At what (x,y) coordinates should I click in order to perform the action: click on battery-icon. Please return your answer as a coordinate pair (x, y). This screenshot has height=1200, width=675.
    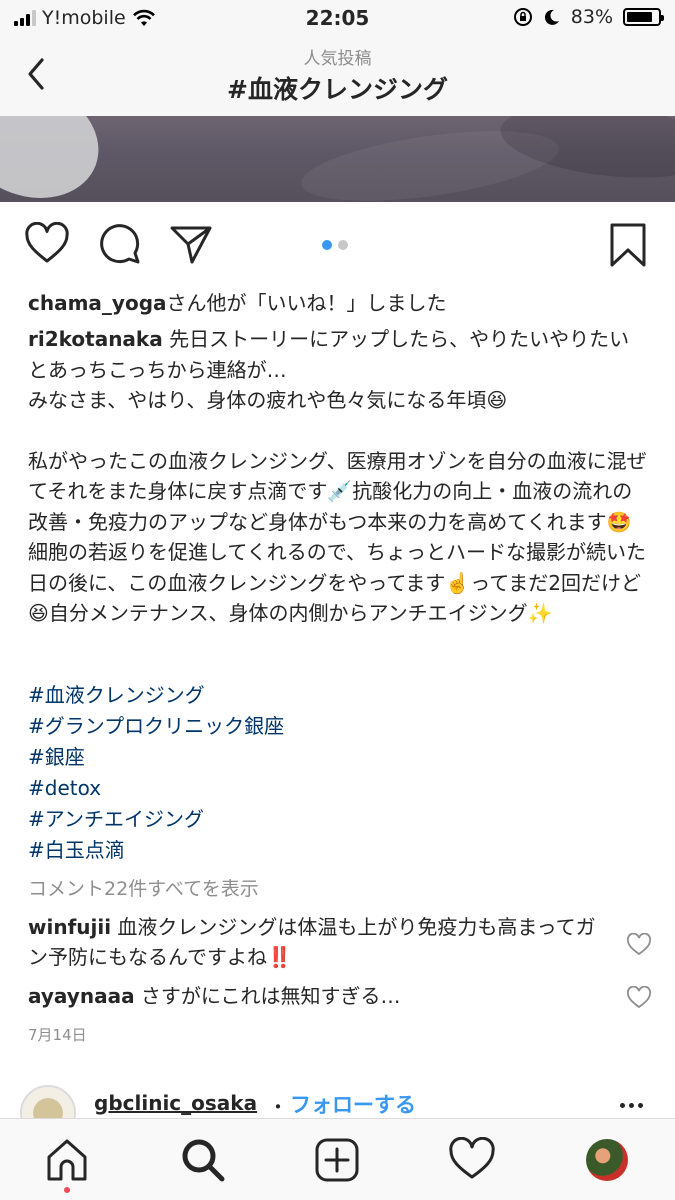
    Looking at the image, I should click on (643, 17).